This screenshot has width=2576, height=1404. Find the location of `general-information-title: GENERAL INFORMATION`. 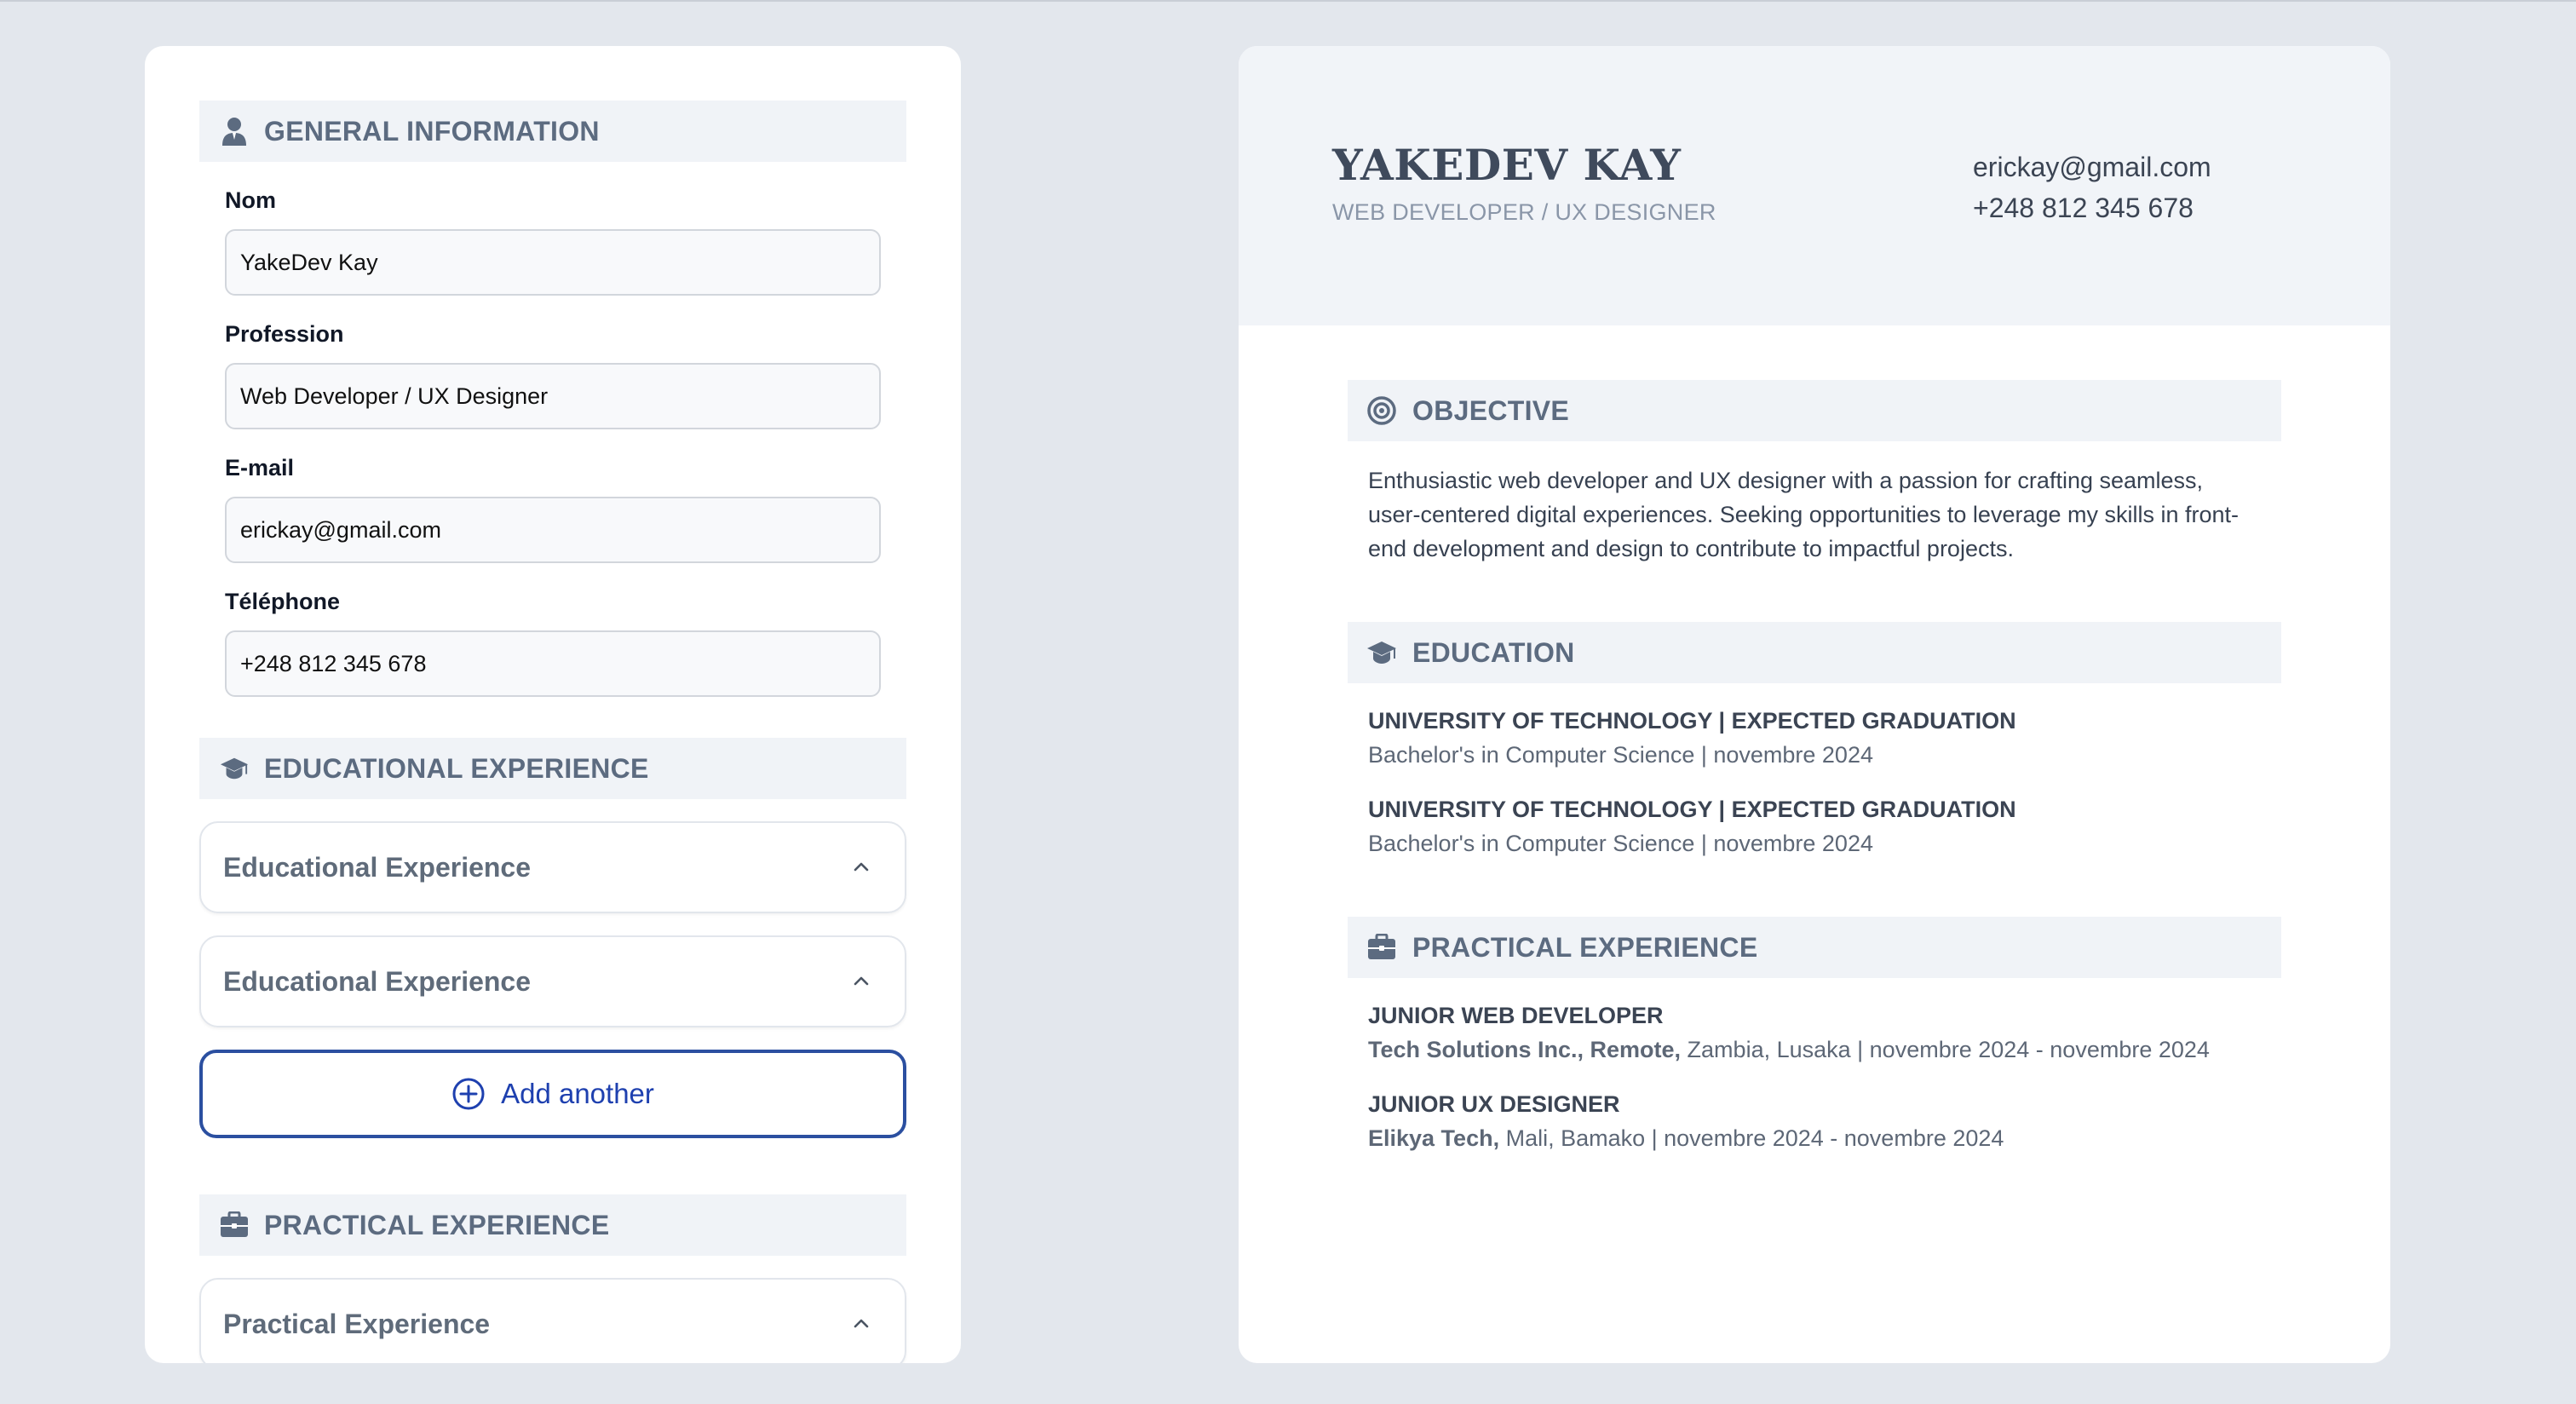

general-information-title: GENERAL INFORMATION is located at coordinates (432, 131).